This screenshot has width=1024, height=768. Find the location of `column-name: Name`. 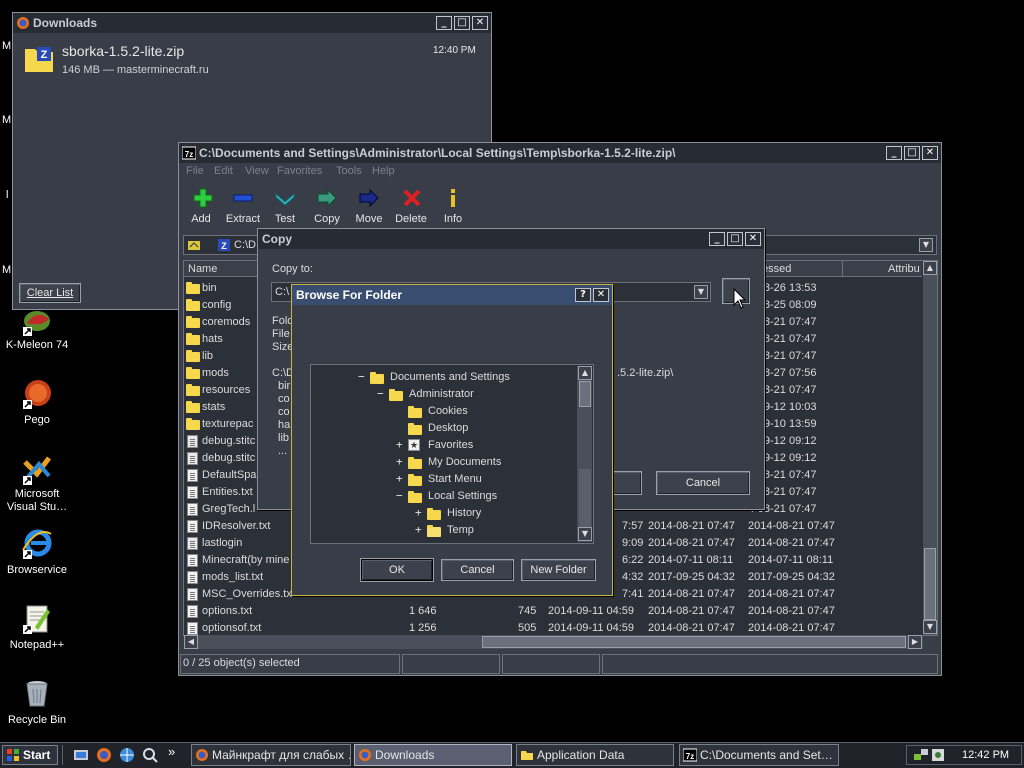

column-name: Name is located at coordinates (202, 269).